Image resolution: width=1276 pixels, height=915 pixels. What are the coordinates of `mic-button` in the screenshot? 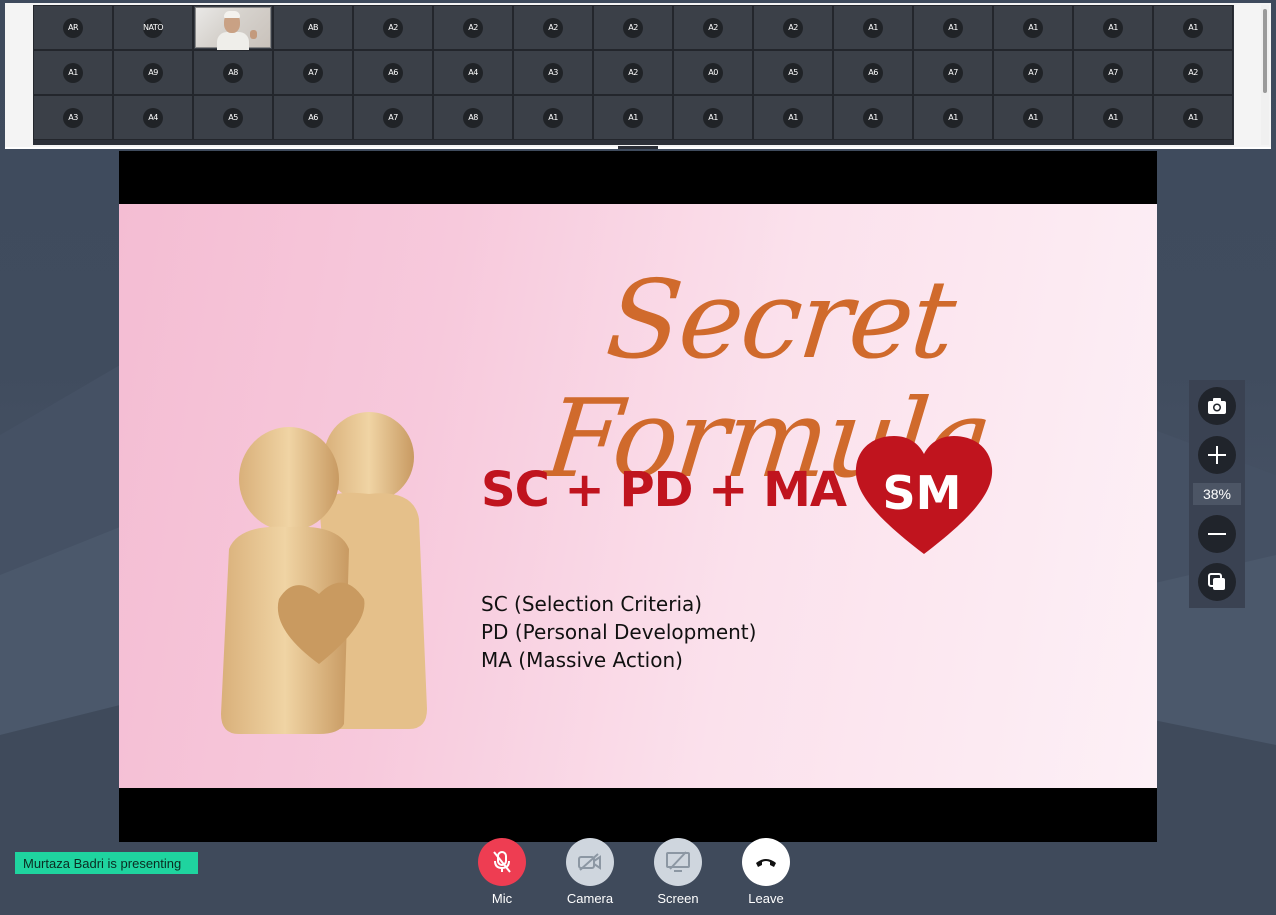 It's located at (502, 862).